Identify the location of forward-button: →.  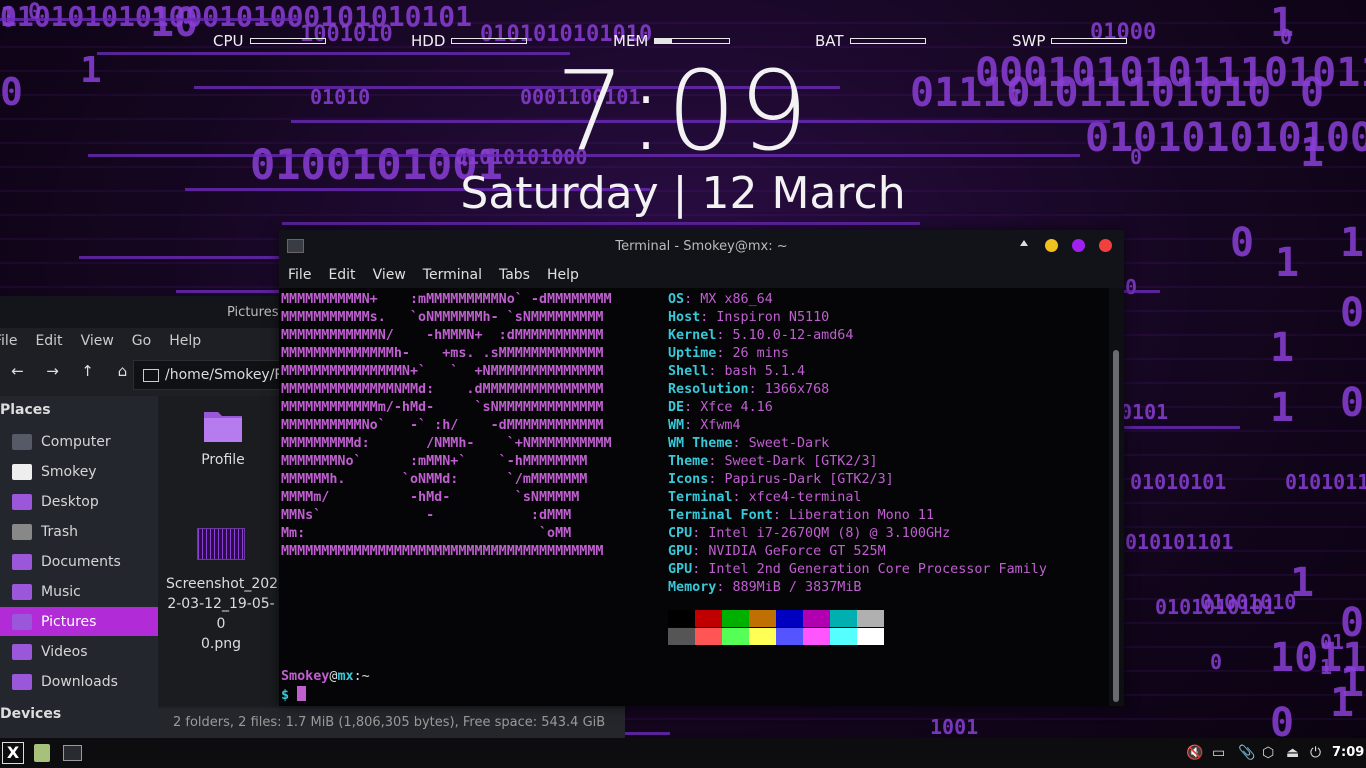
(52, 371).